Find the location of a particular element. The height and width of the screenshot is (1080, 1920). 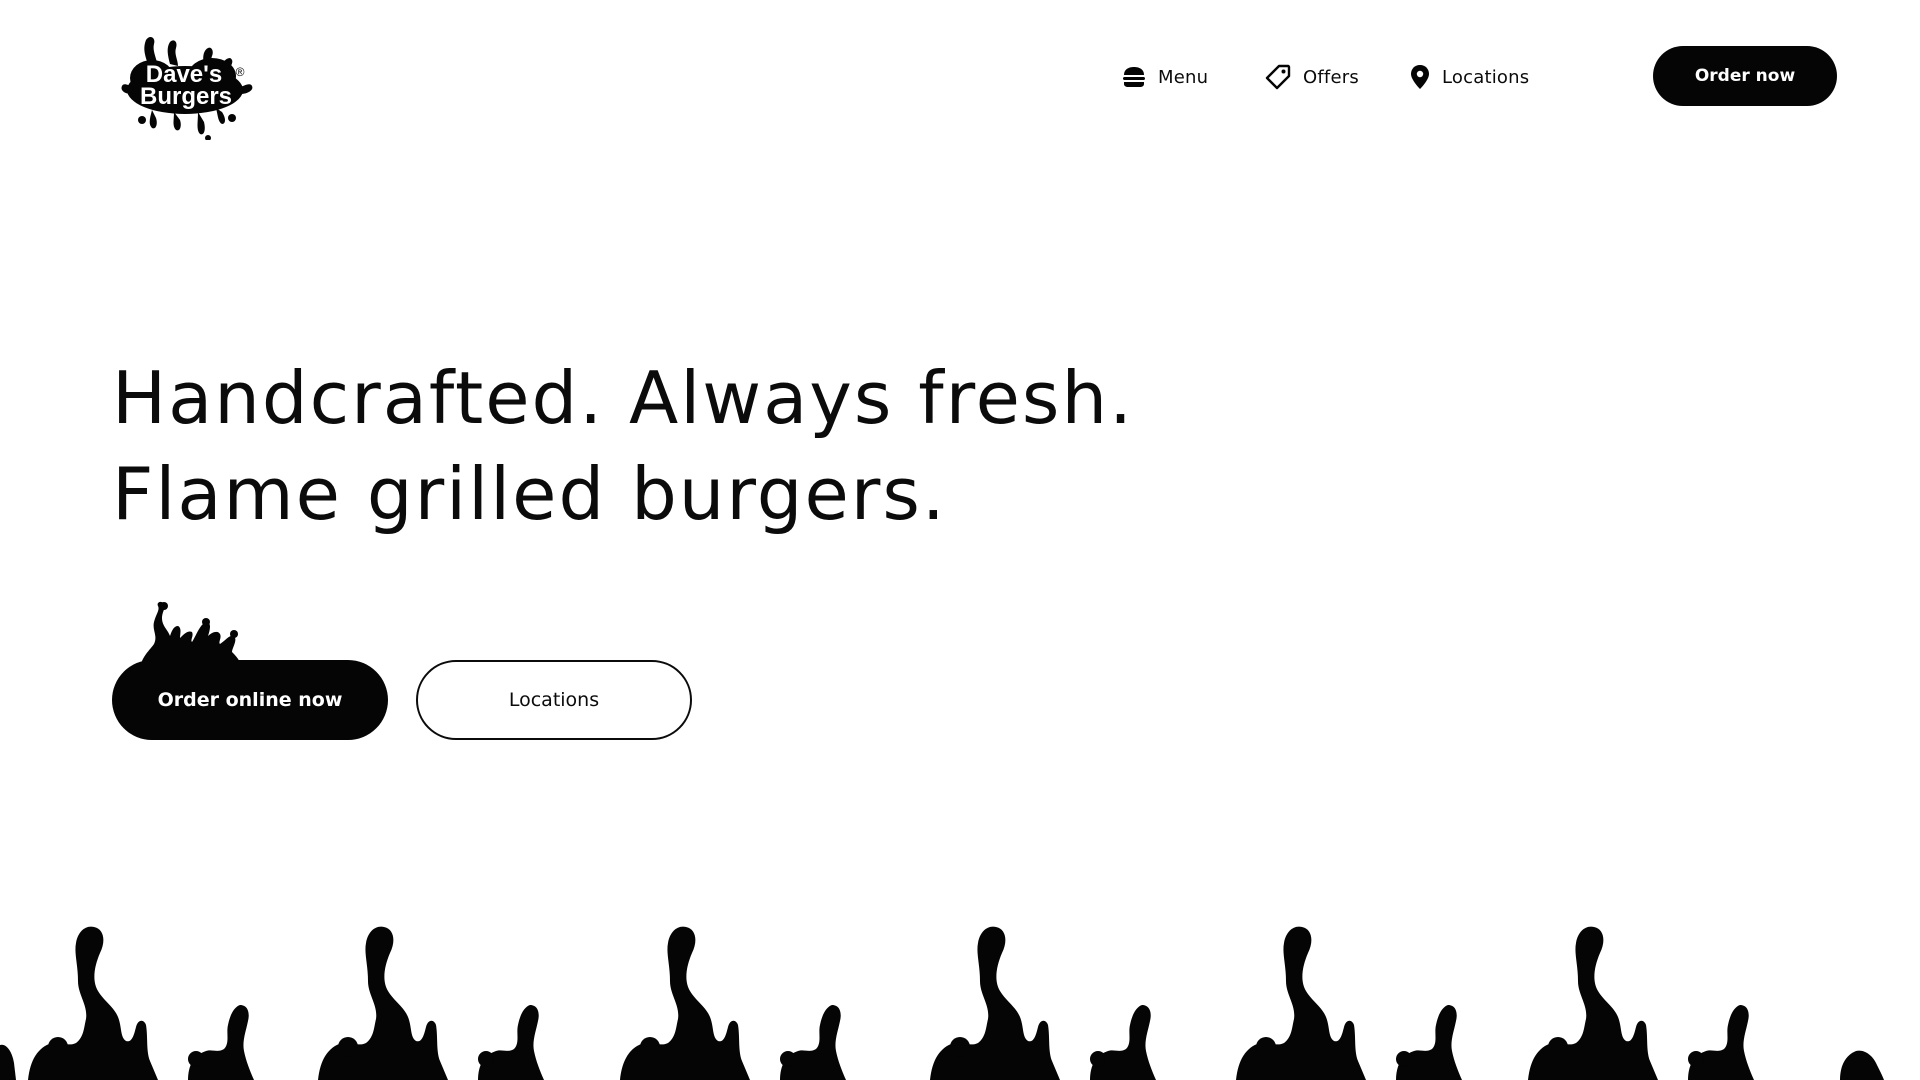

map-pin-icon is located at coordinates (1420, 77).